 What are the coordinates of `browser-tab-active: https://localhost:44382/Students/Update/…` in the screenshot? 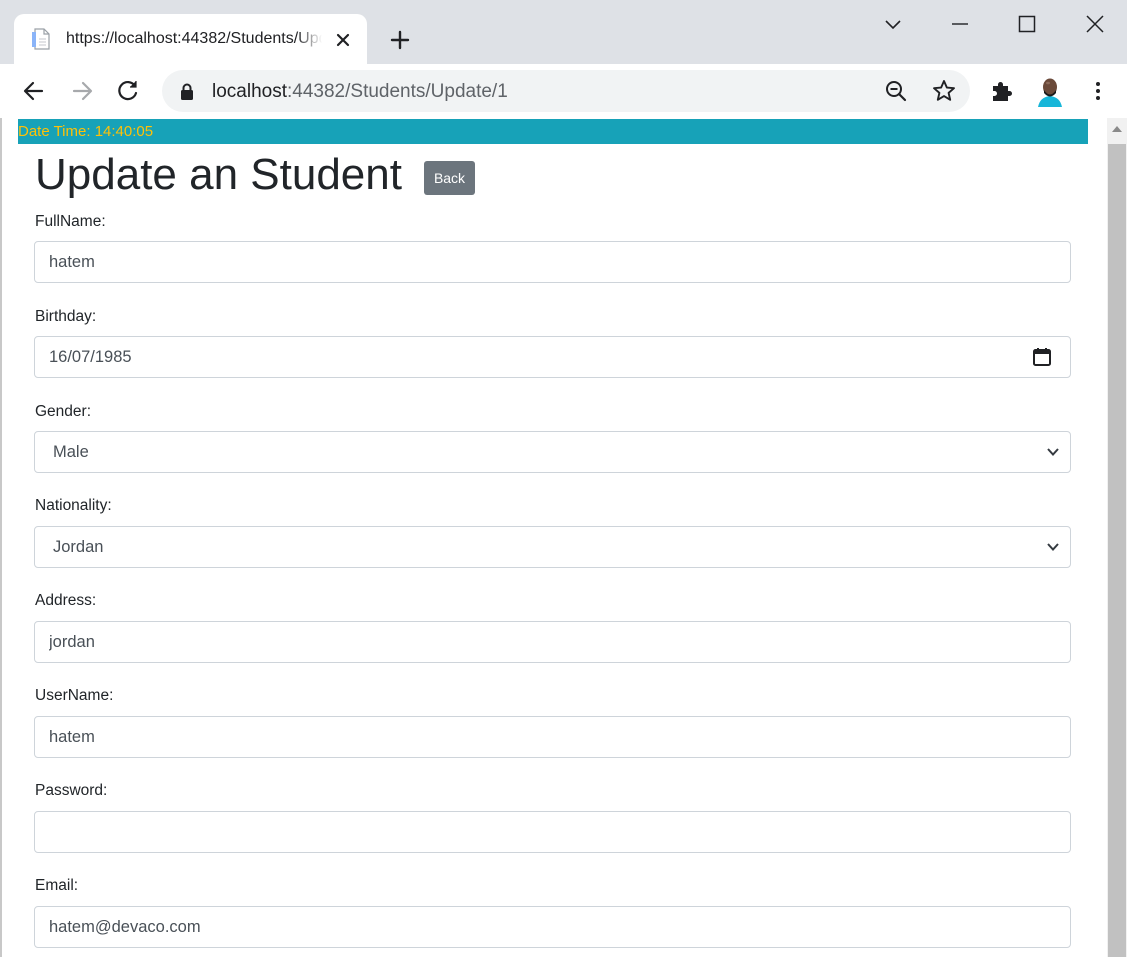 It's located at (190, 39).